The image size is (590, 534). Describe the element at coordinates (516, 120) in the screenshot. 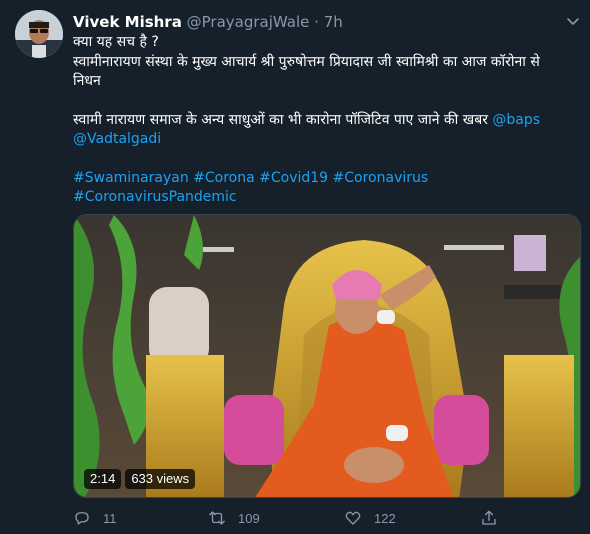

I see `mention-baps: @baps` at that location.